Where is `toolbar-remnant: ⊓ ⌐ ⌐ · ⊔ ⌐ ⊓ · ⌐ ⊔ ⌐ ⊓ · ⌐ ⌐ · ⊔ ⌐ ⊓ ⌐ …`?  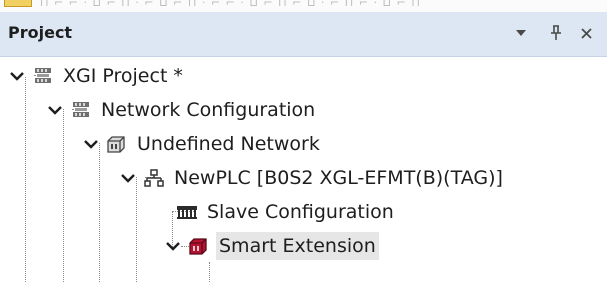 toolbar-remnant: ⊓ ⌐ ⌐ · ⊔ ⌐ ⊓ · ⌐ ⊔ ⌐ ⊓ · ⌐ ⌐ · ⊔ ⌐ ⊓ ⌐ … is located at coordinates (230, 4).